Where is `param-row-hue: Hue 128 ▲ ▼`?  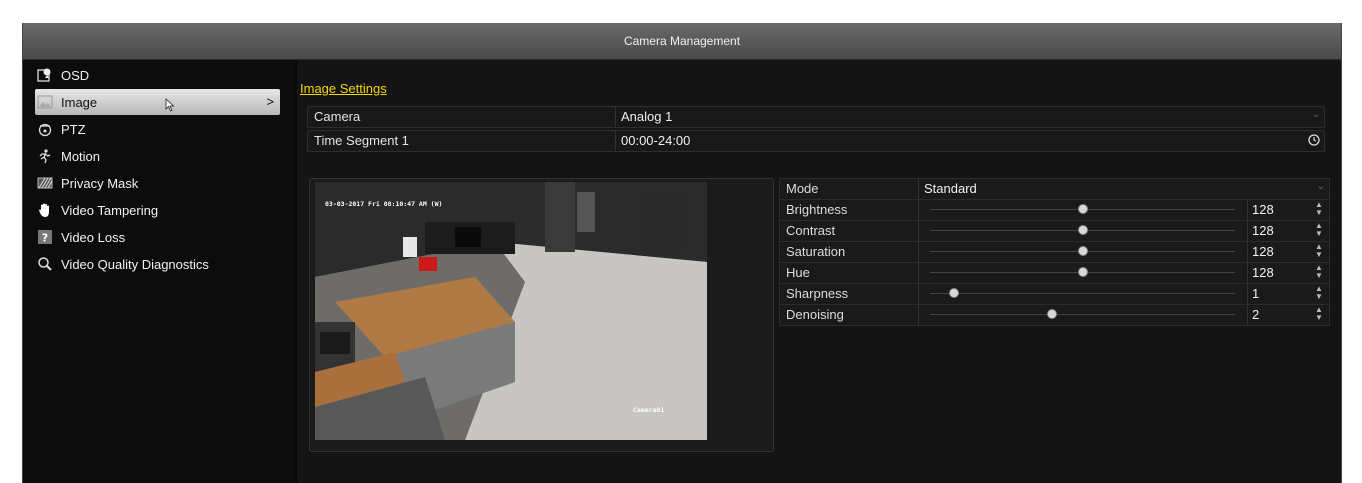
param-row-hue: Hue 128 ▲ ▼ is located at coordinates (1054, 273).